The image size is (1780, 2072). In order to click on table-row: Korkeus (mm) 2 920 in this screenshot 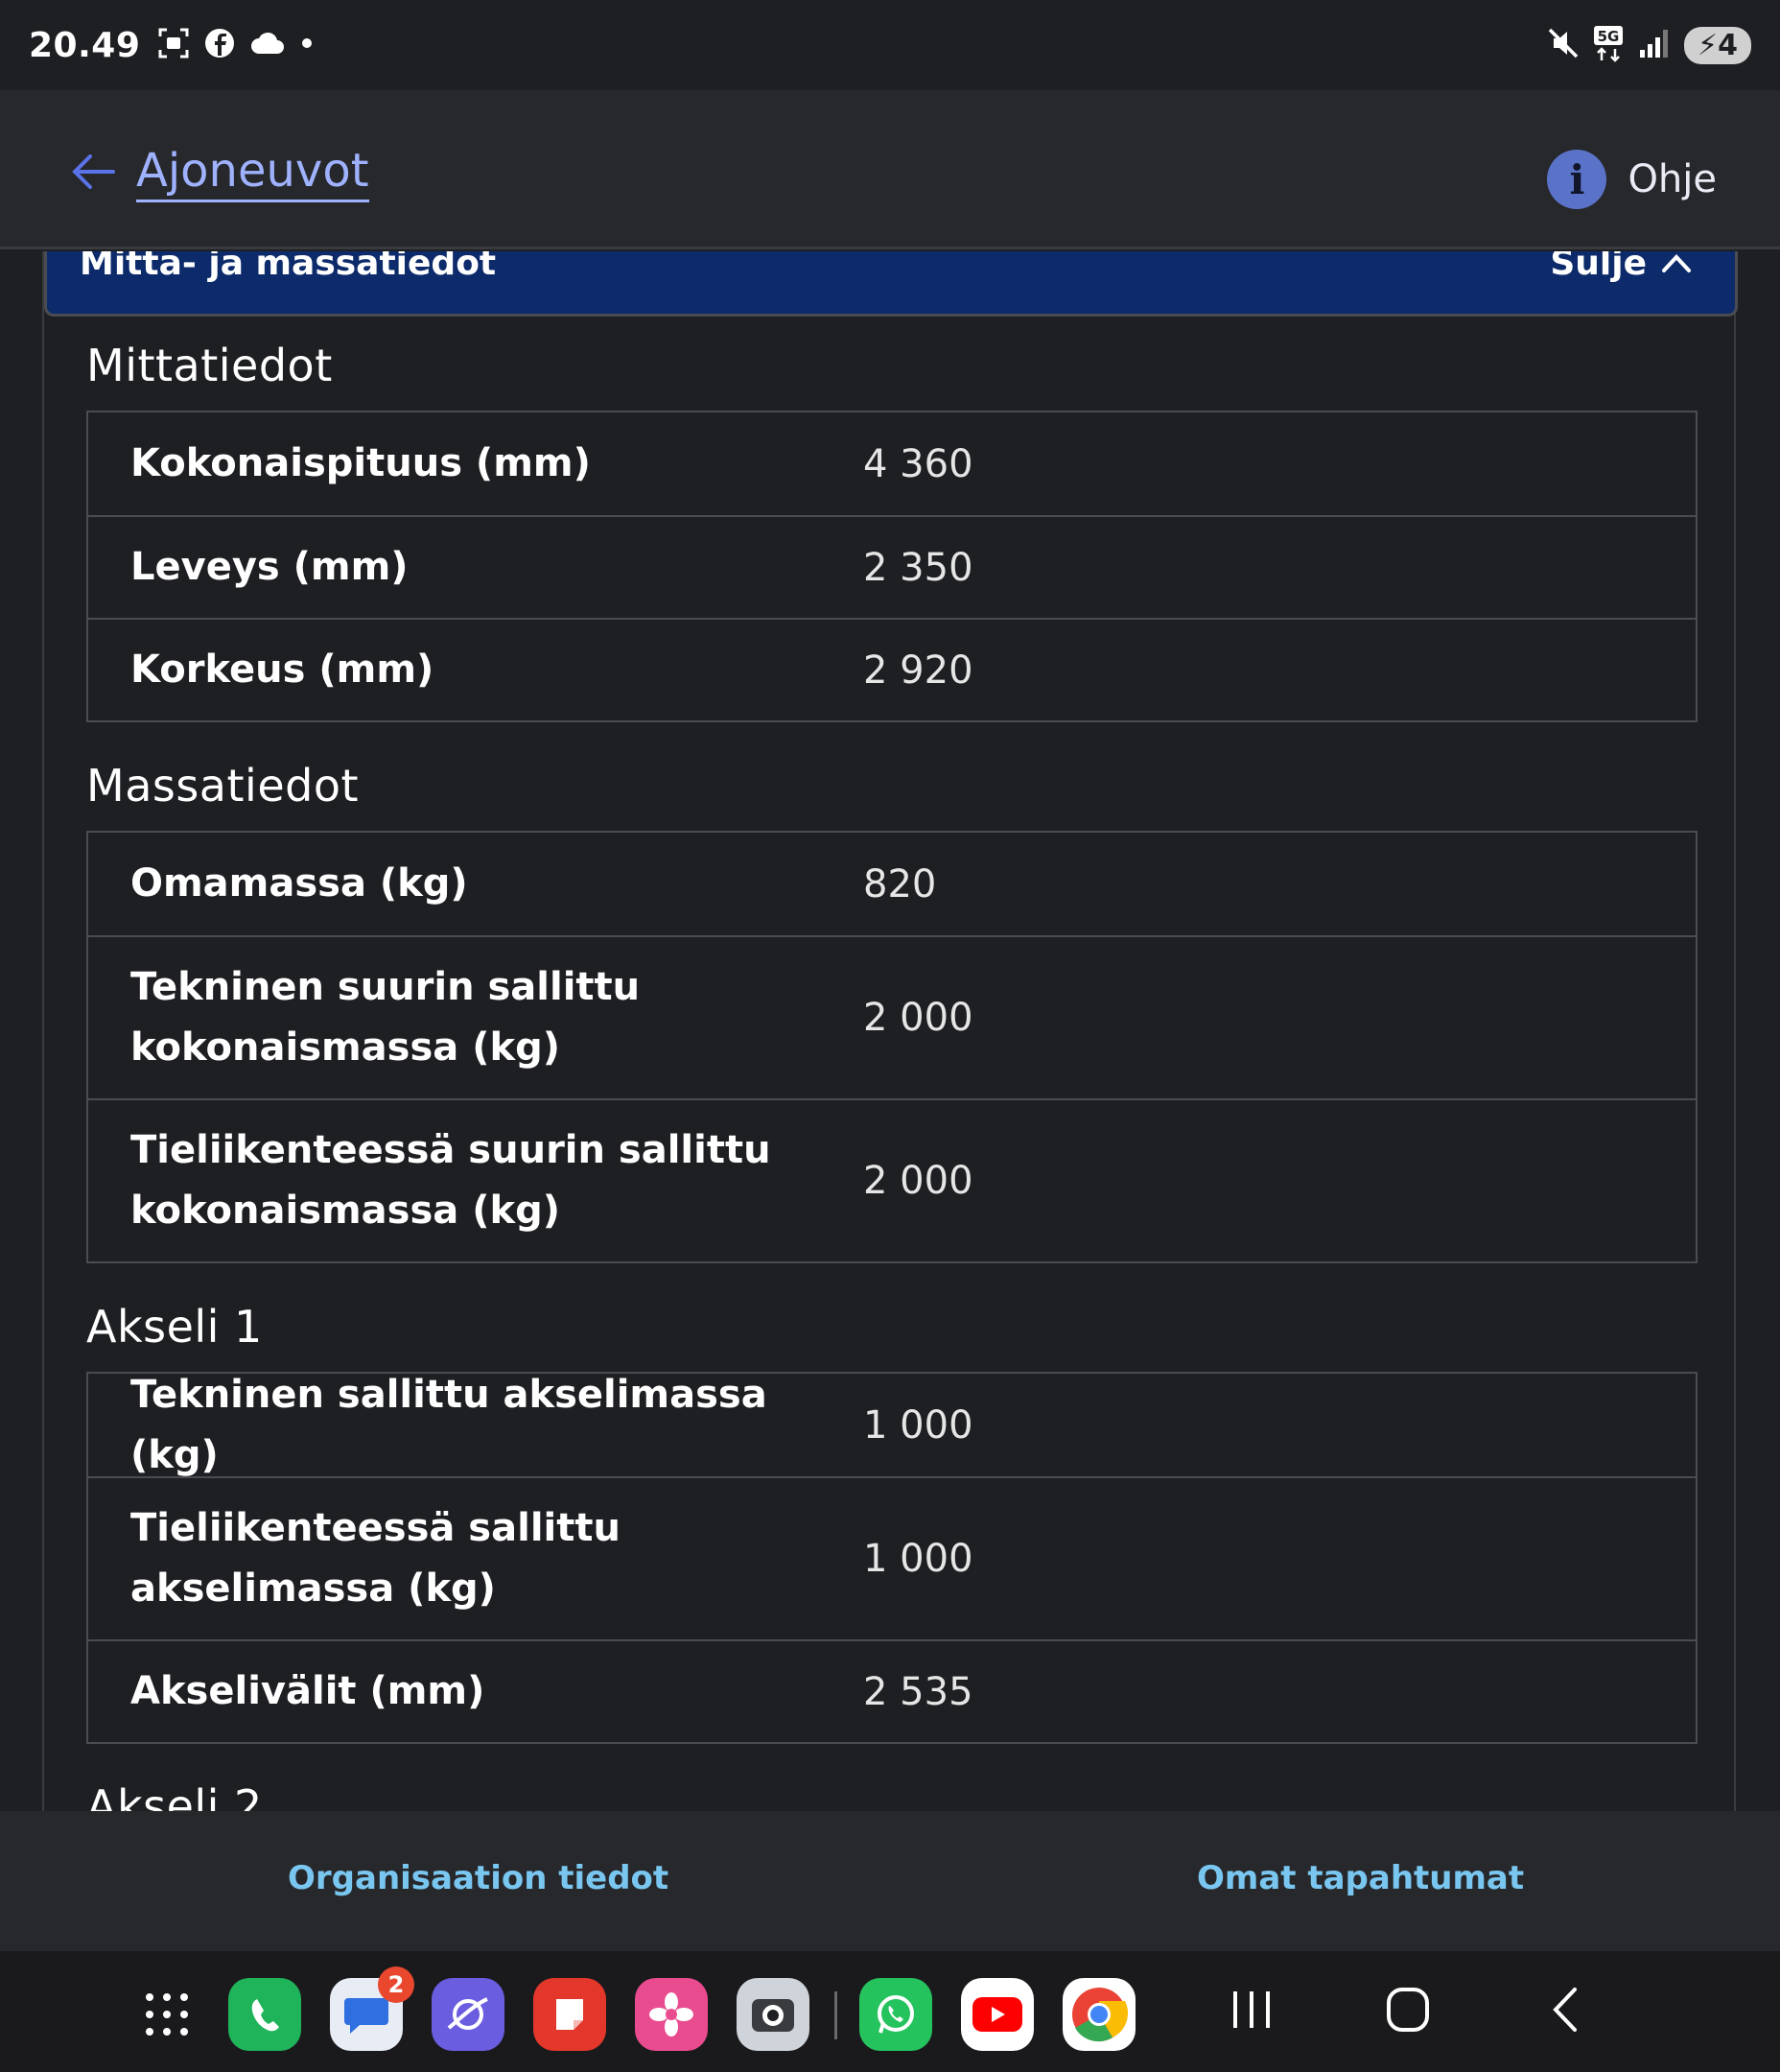, I will do `click(892, 669)`.